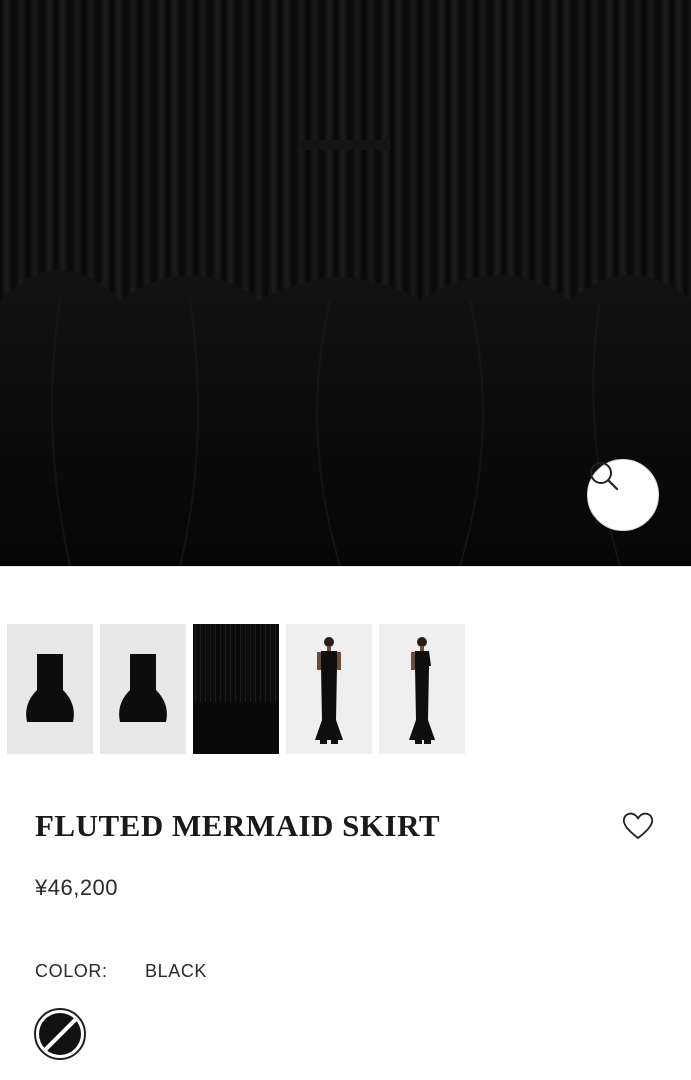  Describe the element at coordinates (623, 495) in the screenshot. I see `zoom-button` at that location.